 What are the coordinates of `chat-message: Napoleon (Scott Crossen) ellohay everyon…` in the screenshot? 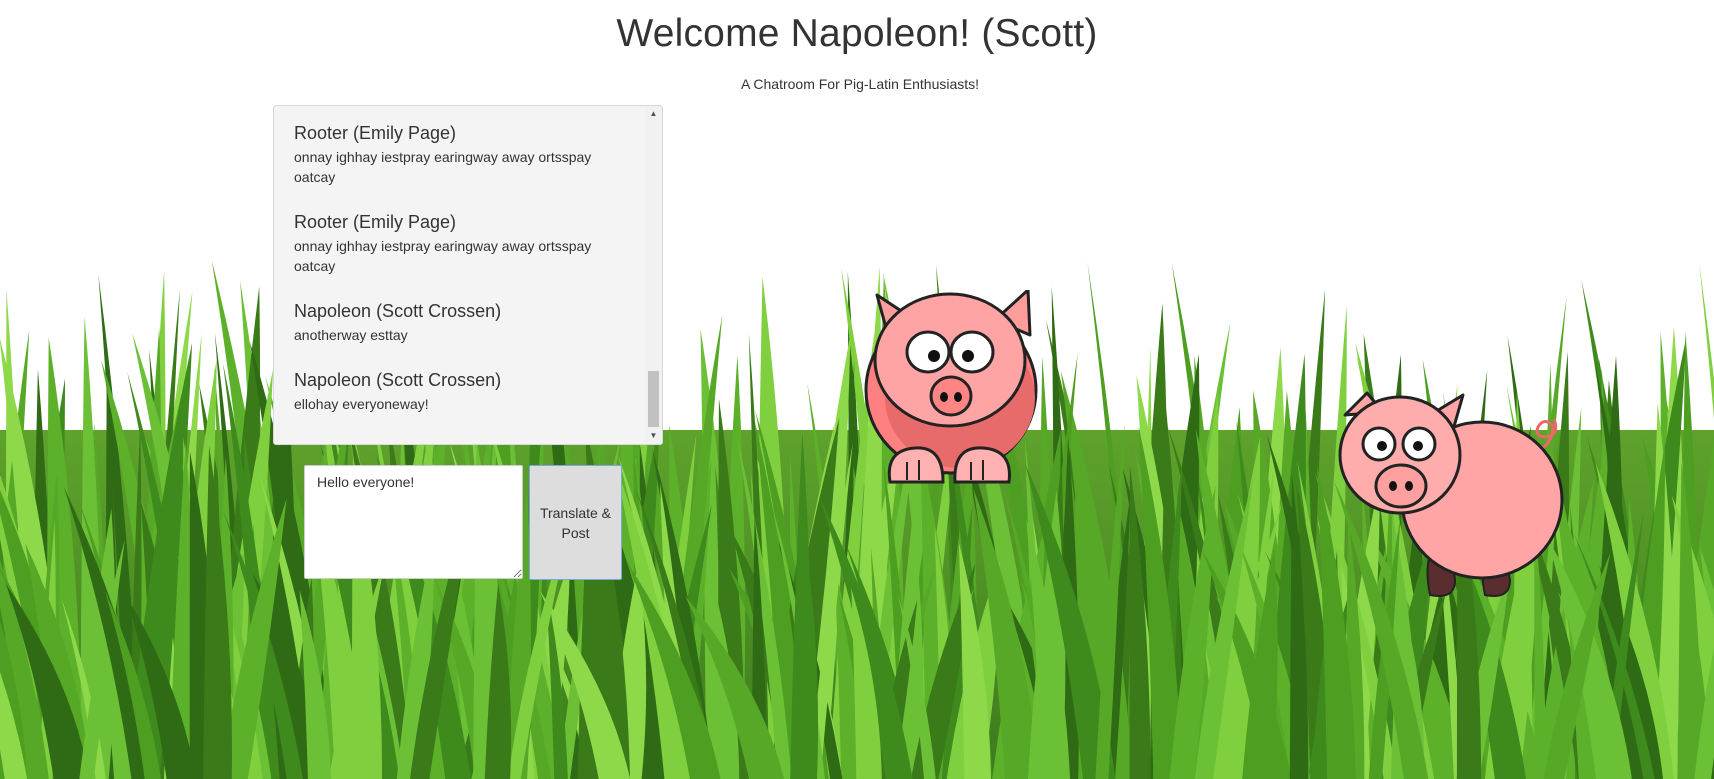 It's located at (459, 391).